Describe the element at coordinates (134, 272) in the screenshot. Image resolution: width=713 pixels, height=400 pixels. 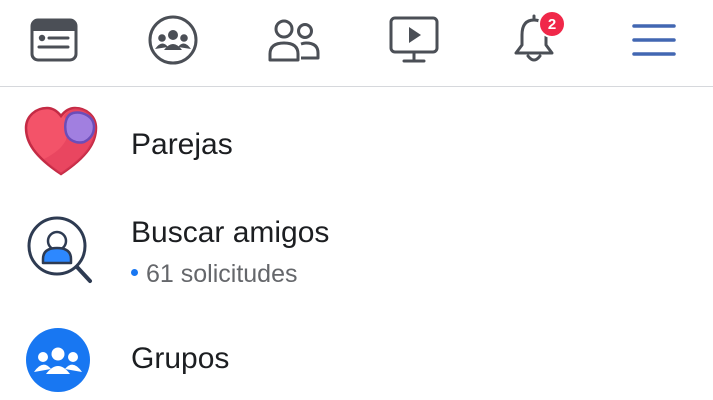
I see `unread-dot` at that location.